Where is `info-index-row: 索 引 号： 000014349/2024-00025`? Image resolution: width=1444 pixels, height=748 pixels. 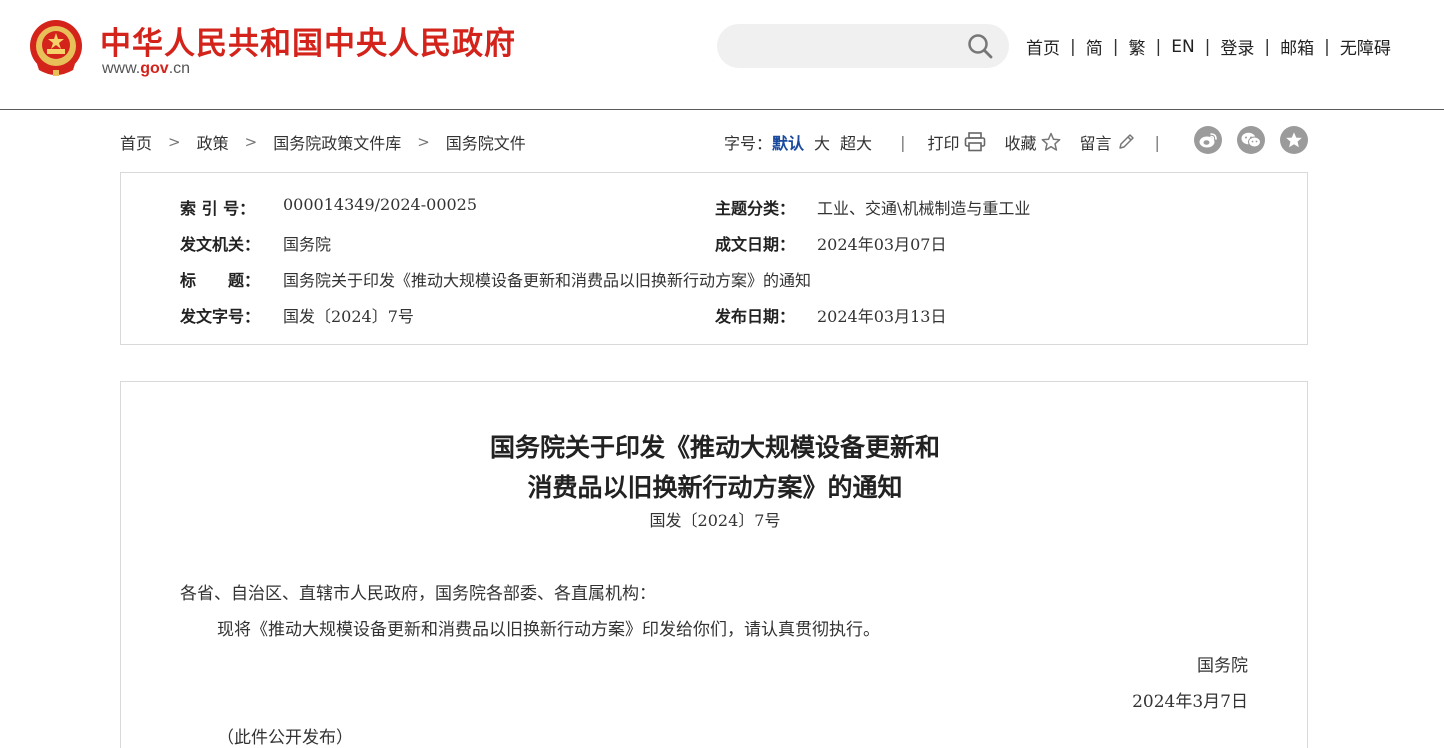 info-index-row: 索 引 号： 000014349/2024-00025 is located at coordinates (328, 207).